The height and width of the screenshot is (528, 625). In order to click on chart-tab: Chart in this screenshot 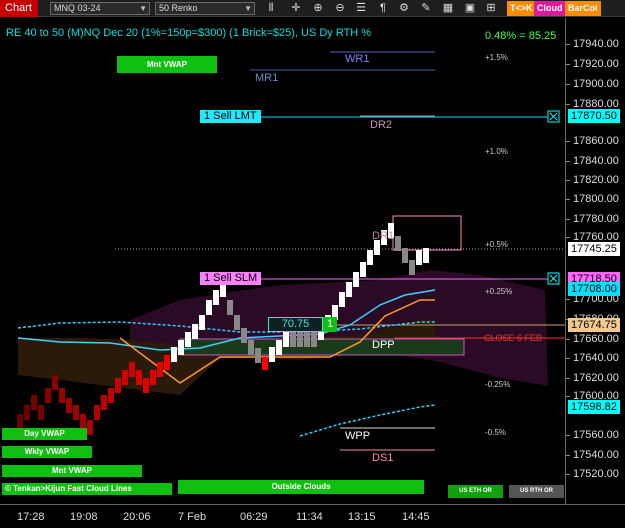, I will do `click(19, 8)`.